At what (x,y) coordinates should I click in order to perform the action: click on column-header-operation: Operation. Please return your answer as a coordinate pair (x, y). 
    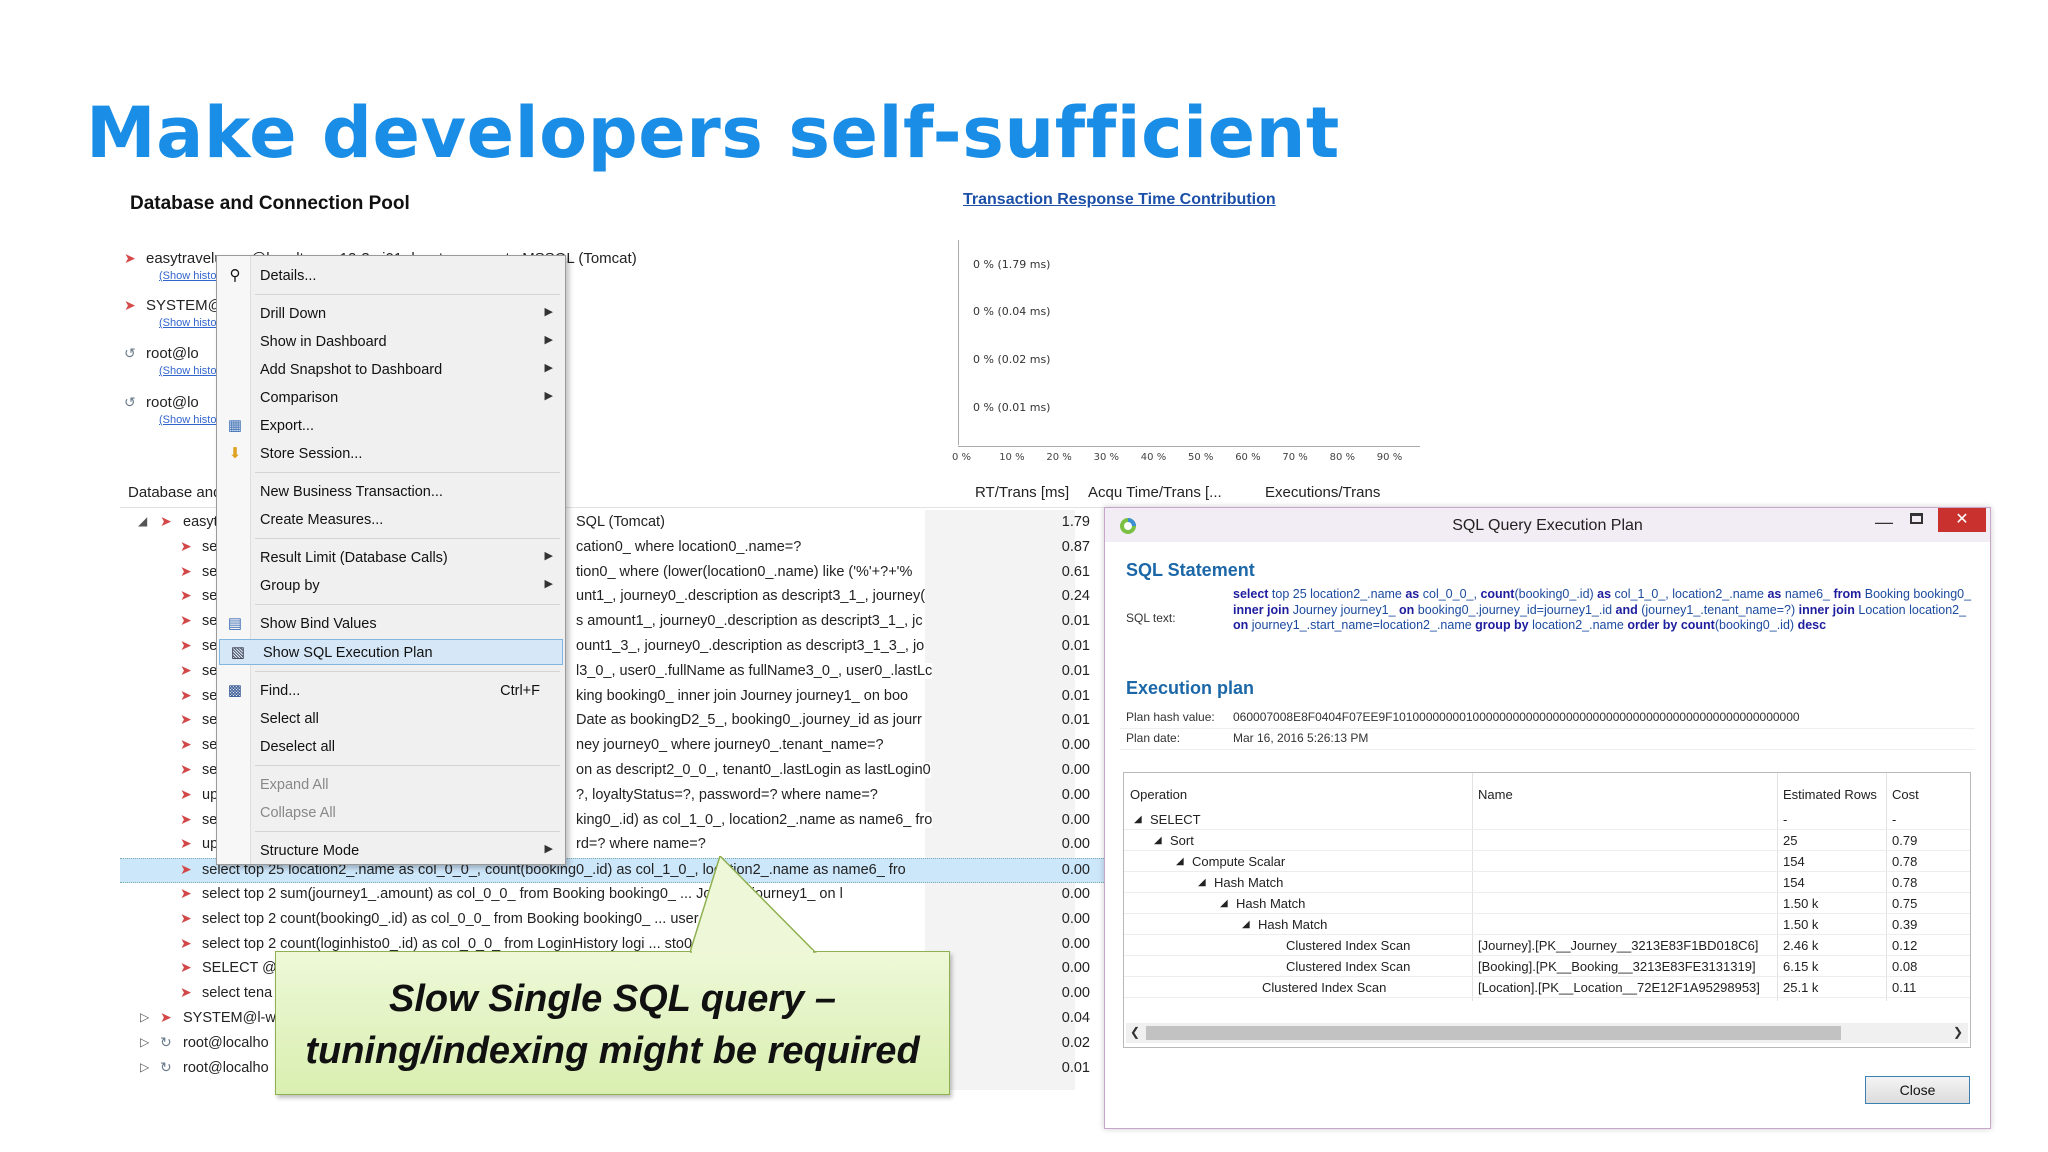
    Looking at the image, I should click on (1158, 794).